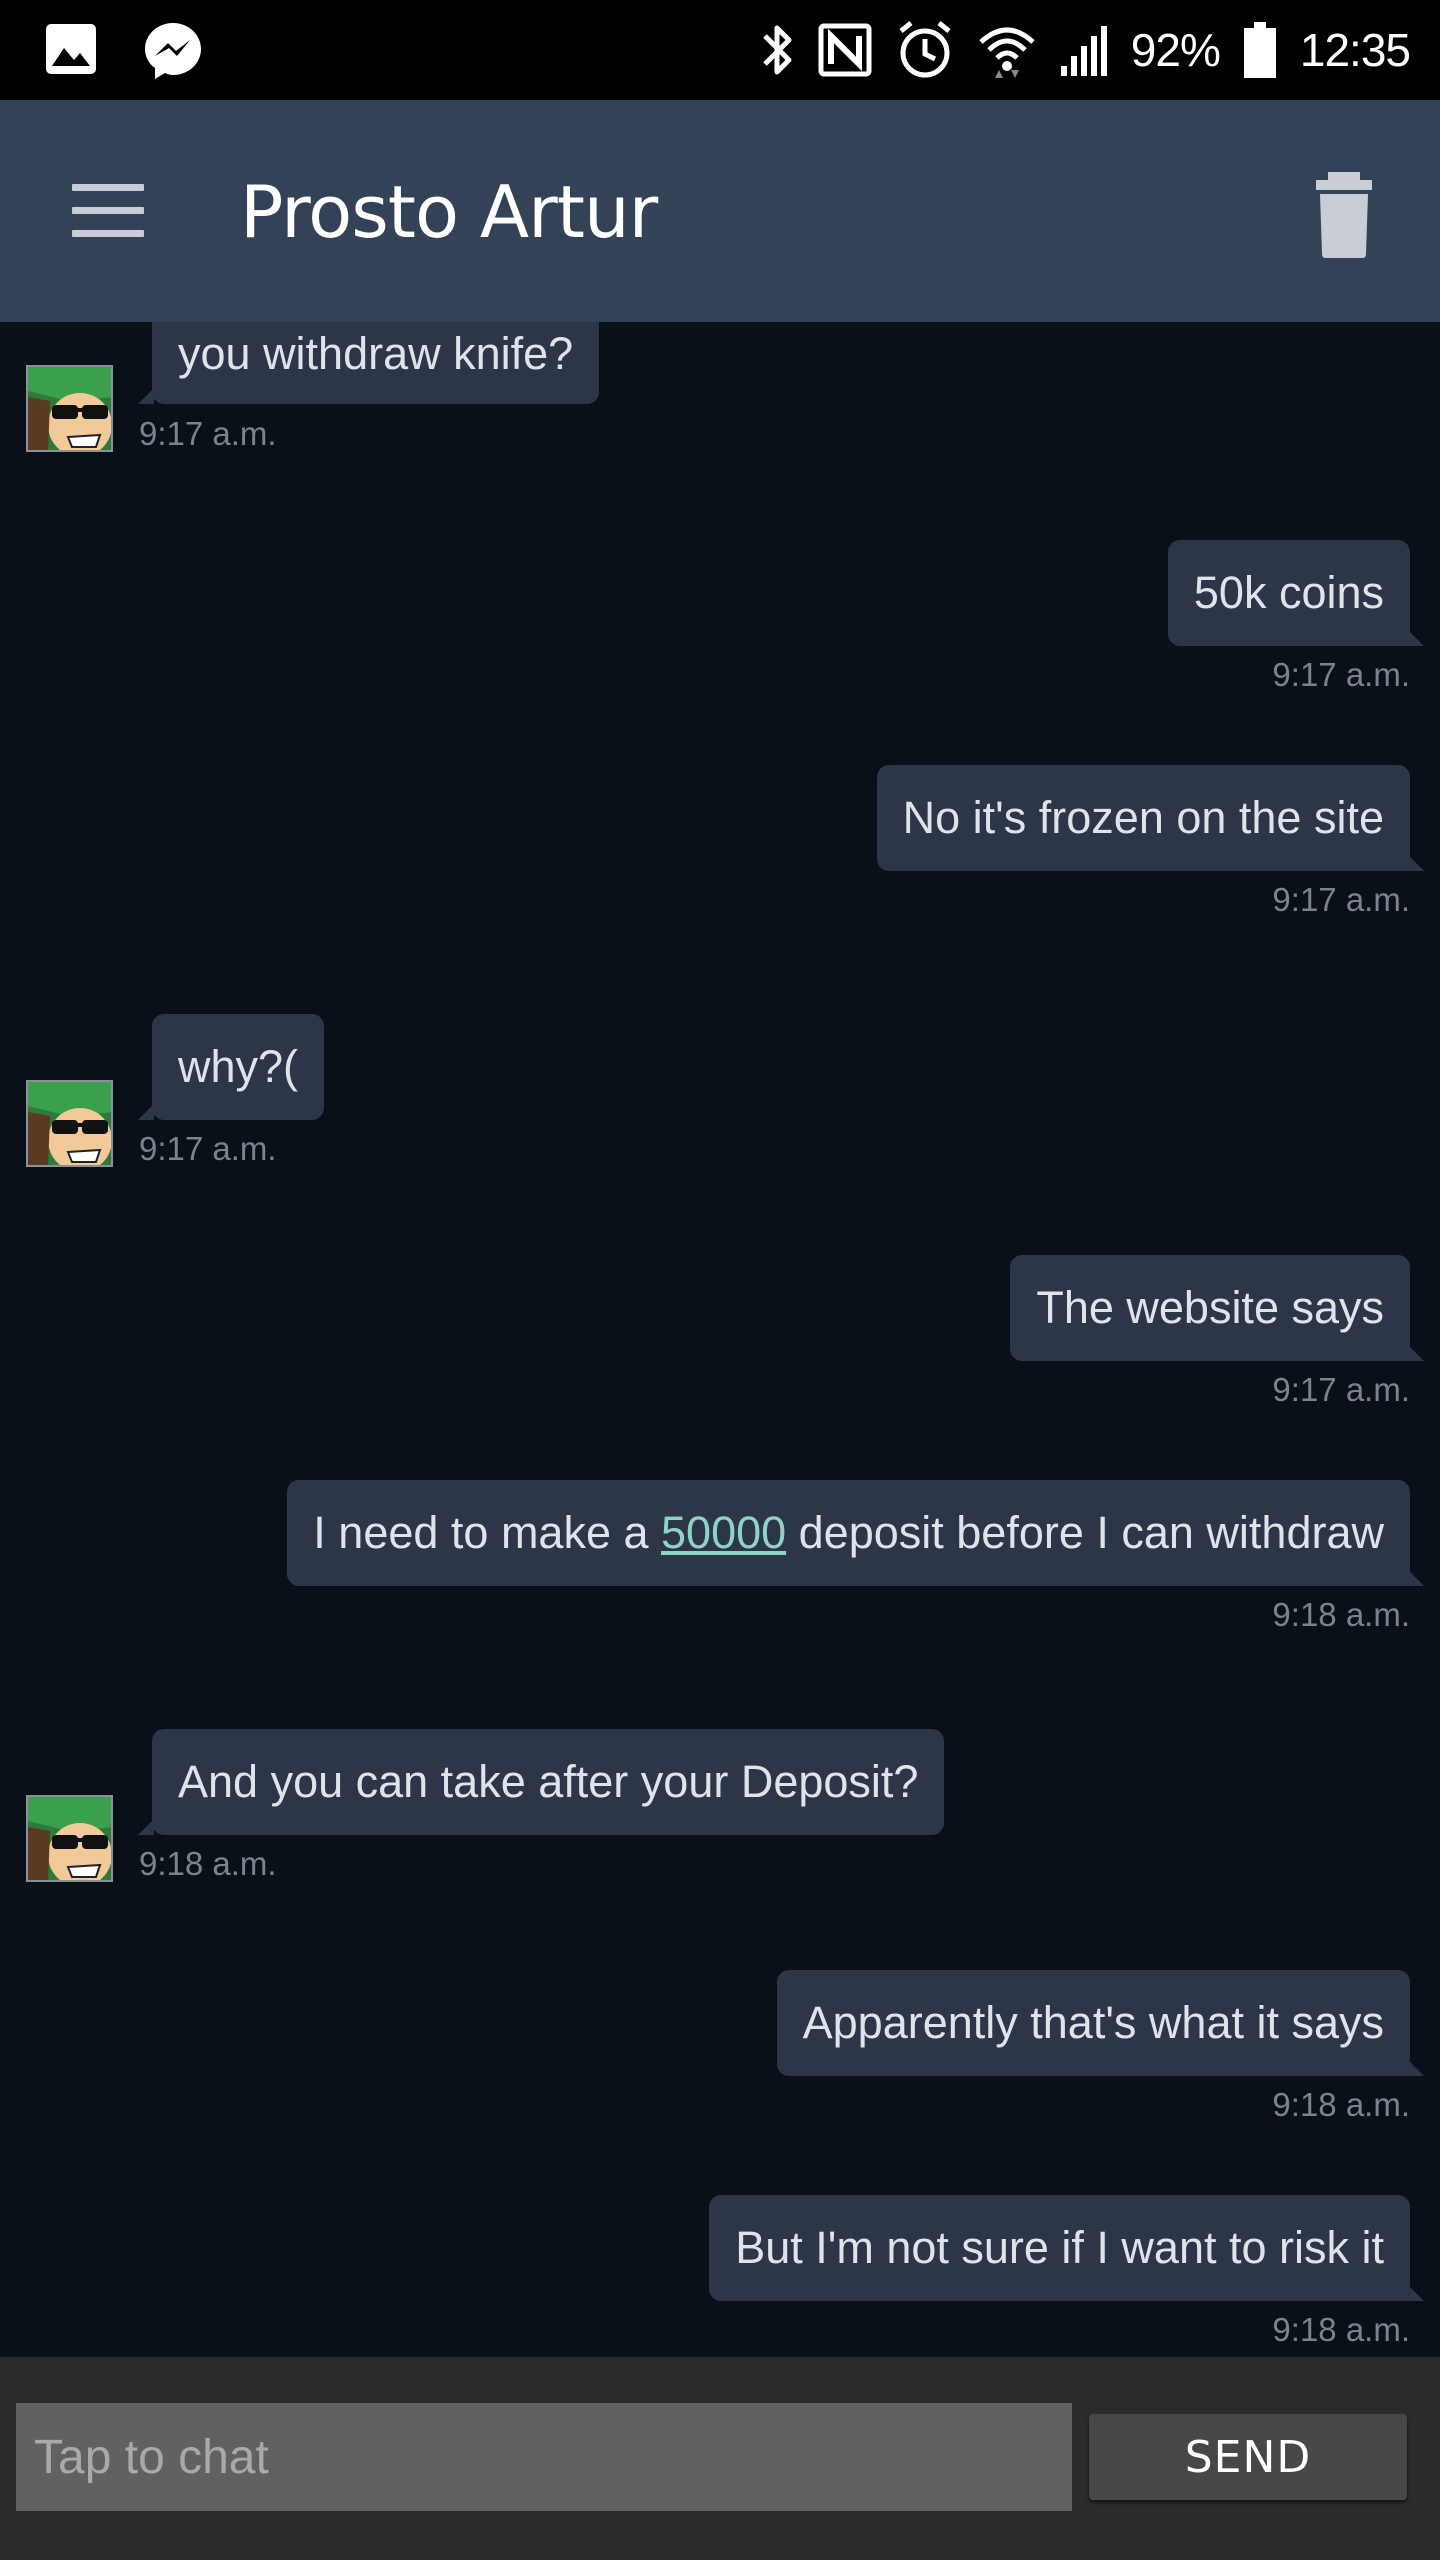  Describe the element at coordinates (1007, 50) in the screenshot. I see `wifi-icon` at that location.